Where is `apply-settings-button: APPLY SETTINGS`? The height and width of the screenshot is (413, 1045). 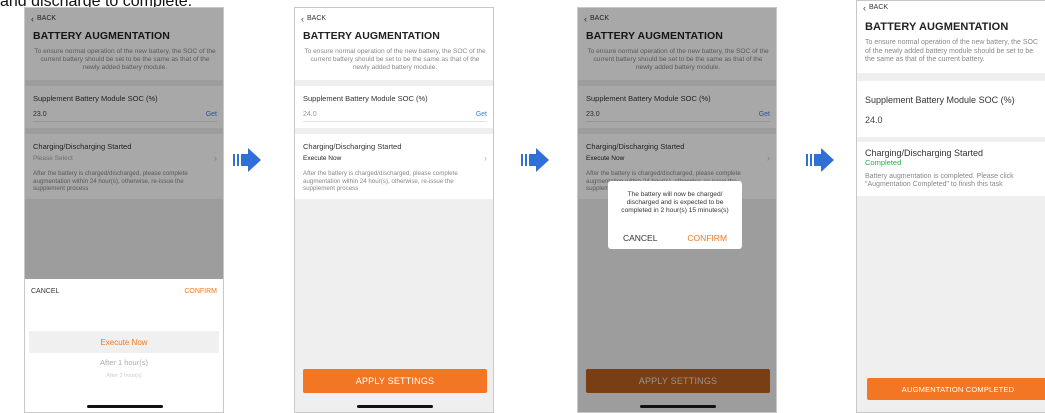
apply-settings-button: APPLY SETTINGS is located at coordinates (395, 381).